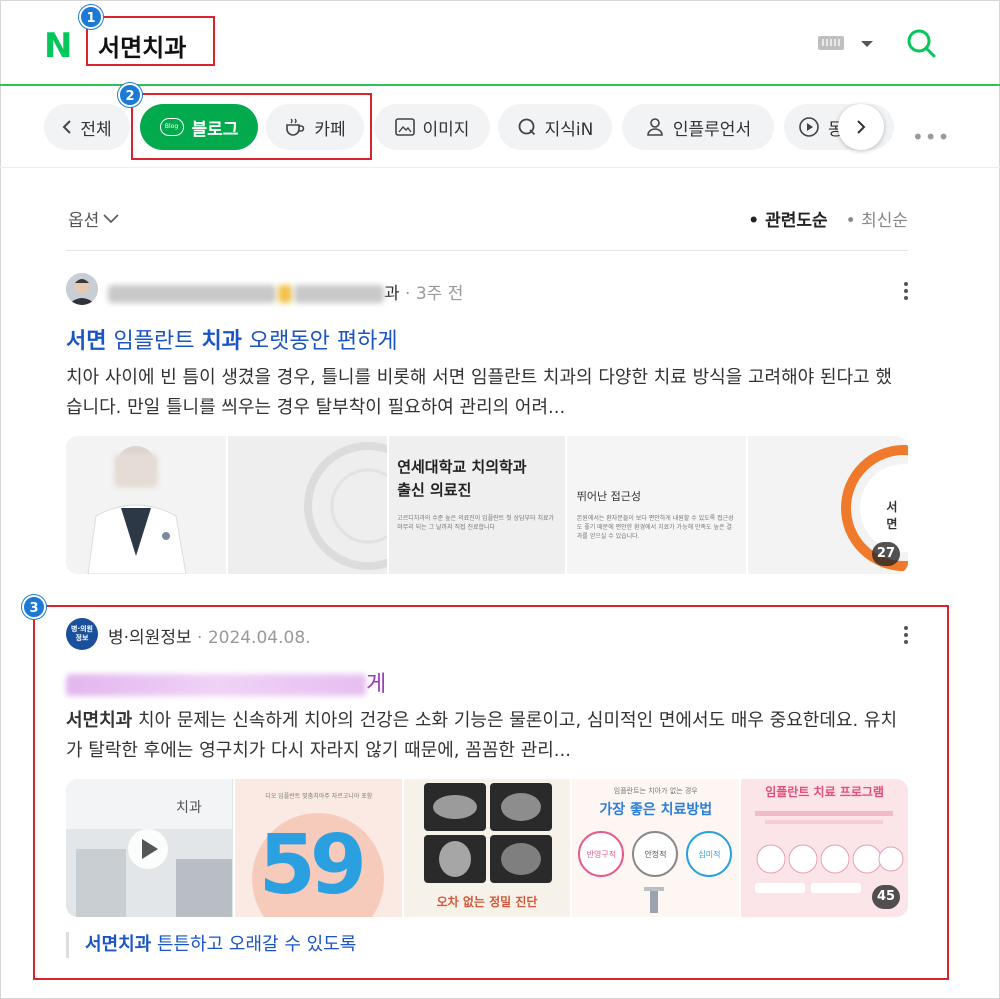  Describe the element at coordinates (259, 638) in the screenshot. I see `result2-time: 2024.04.08.` at that location.